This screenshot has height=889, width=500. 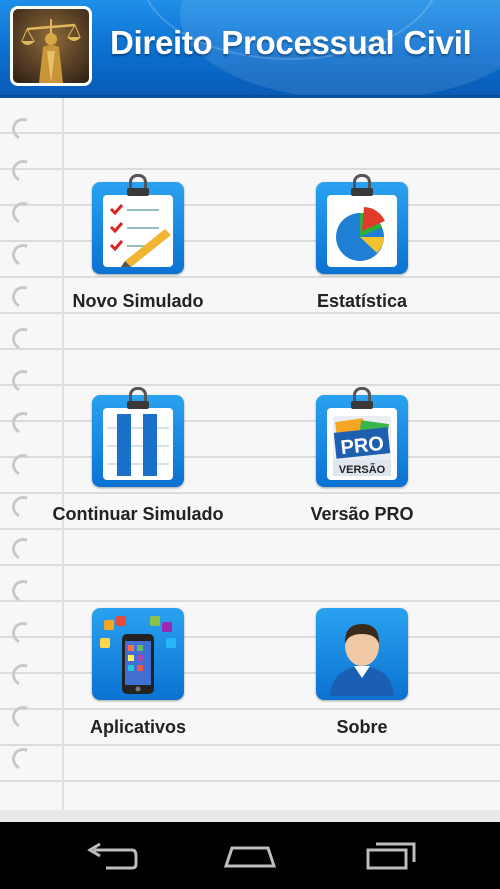 What do you see at coordinates (138, 654) in the screenshot?
I see `smartphone-apps-icon` at bounding box center [138, 654].